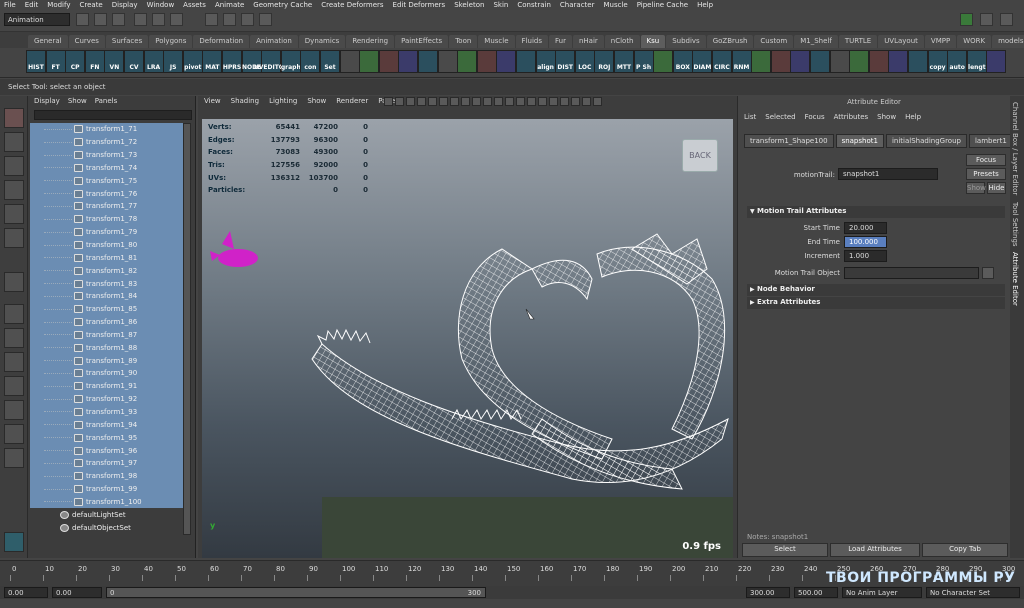 This screenshot has width=1024, height=608. Describe the element at coordinates (107, 399) in the screenshot. I see `outliner-item: transform1_92` at that location.